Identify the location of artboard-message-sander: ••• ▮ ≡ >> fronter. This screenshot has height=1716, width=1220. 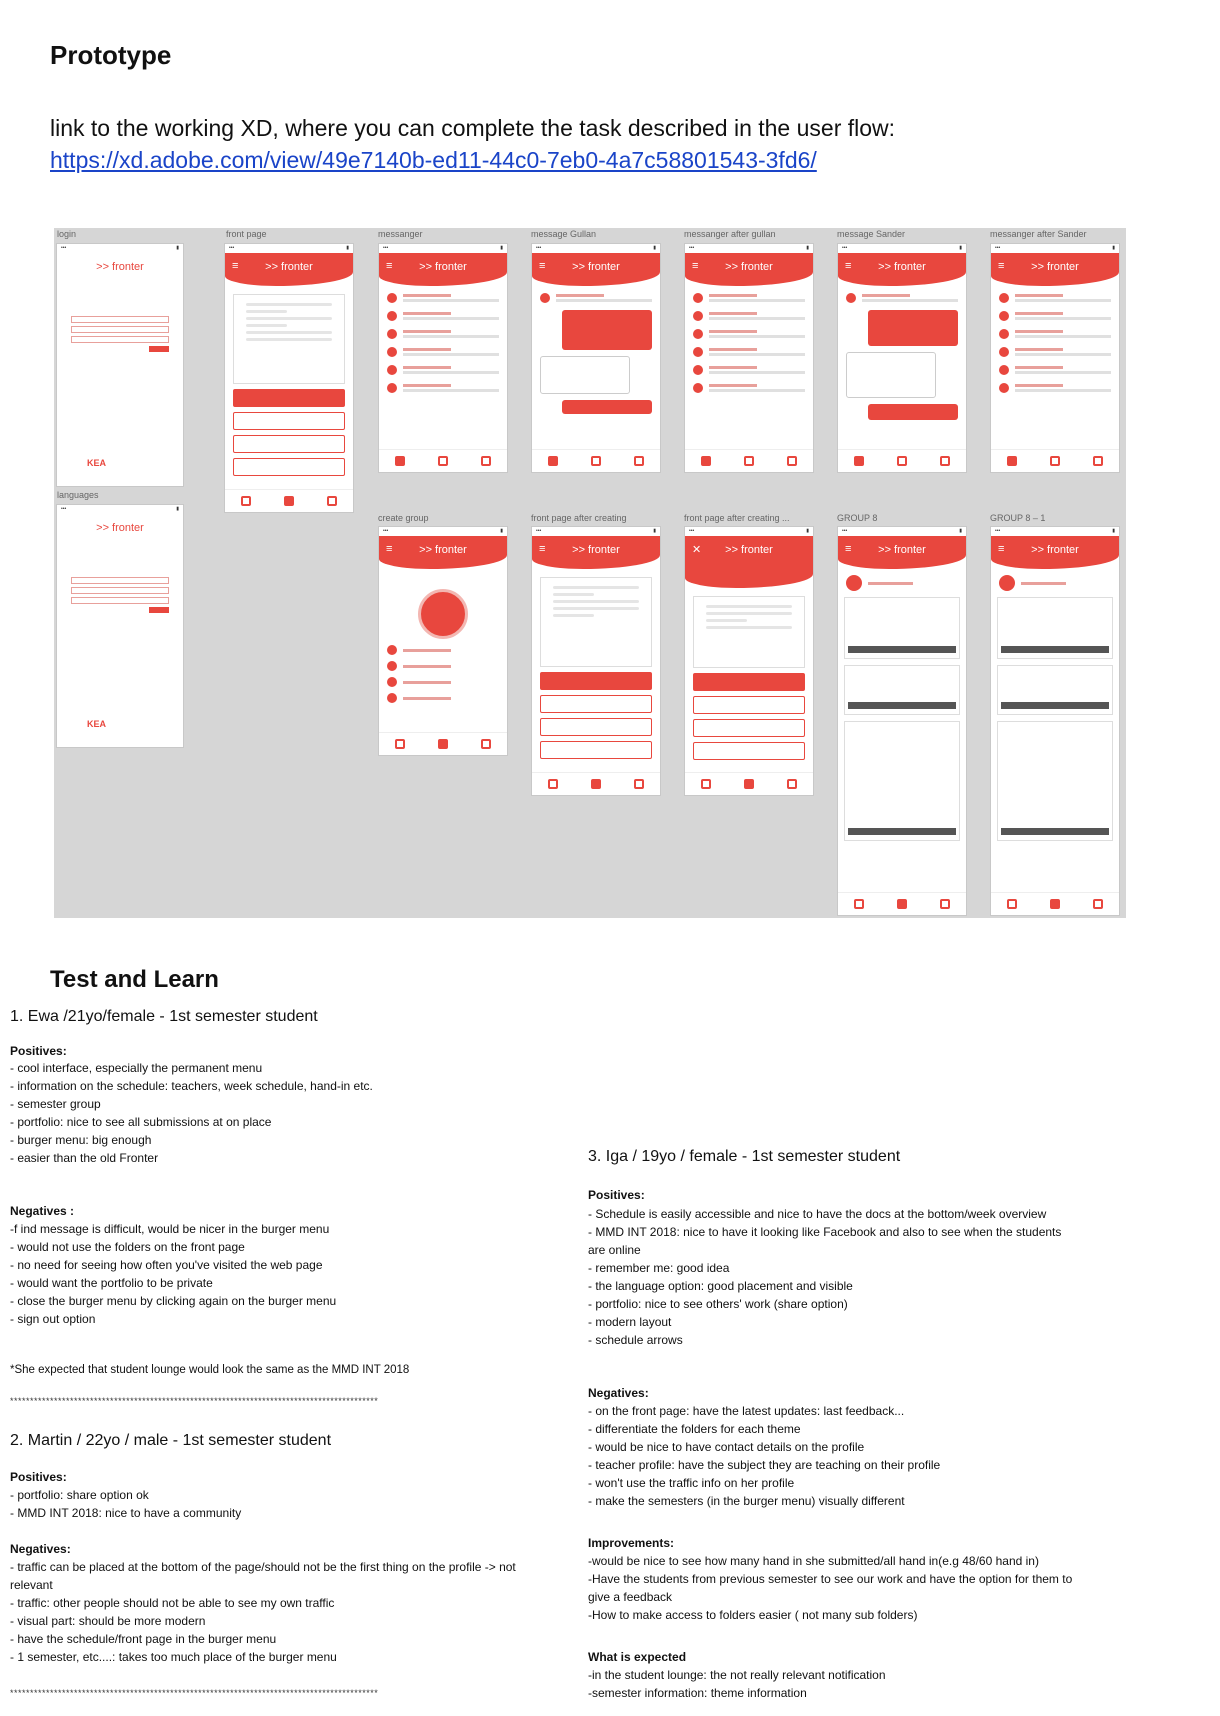
(902, 358).